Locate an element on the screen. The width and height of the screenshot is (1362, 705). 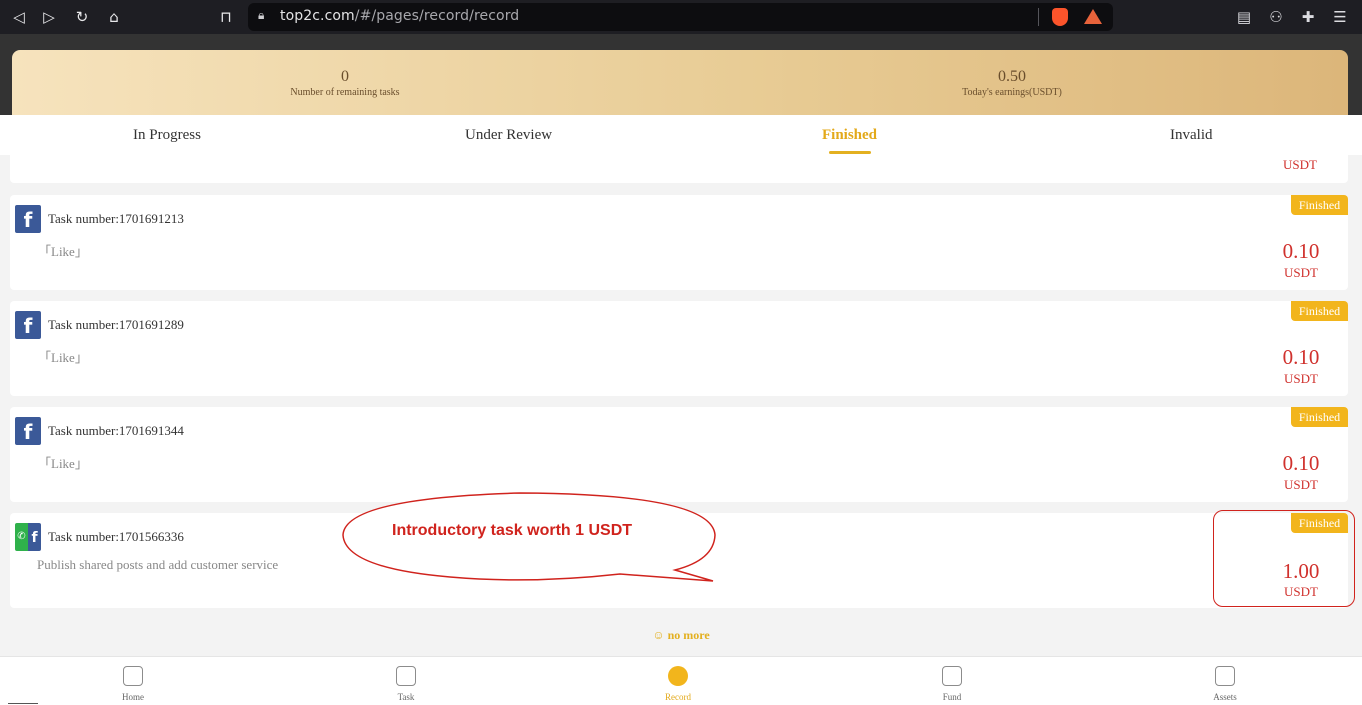
nav-task-label: Task is located at coordinates (406, 697).